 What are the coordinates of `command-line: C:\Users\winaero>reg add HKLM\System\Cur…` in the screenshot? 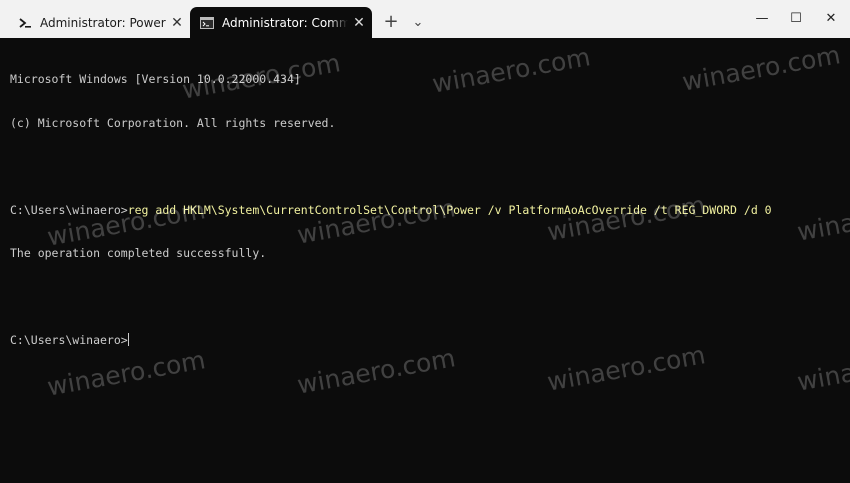 It's located at (391, 210).